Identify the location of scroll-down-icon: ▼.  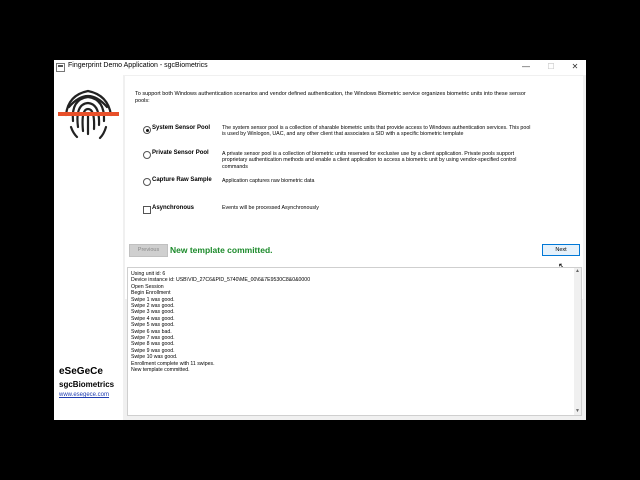
(577, 411).